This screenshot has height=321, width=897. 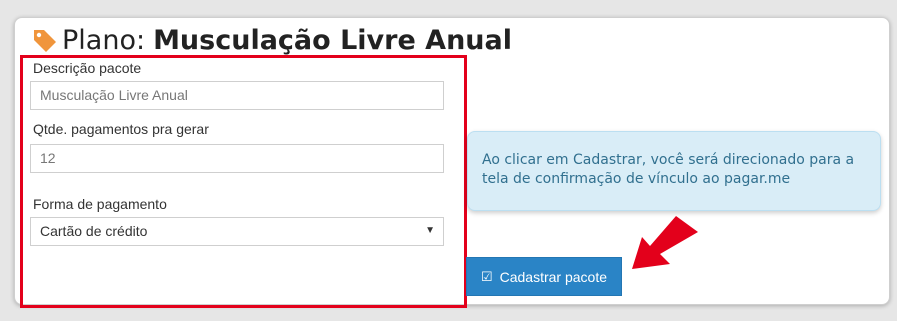 I want to click on arrow-icon, so click(x=665, y=242).